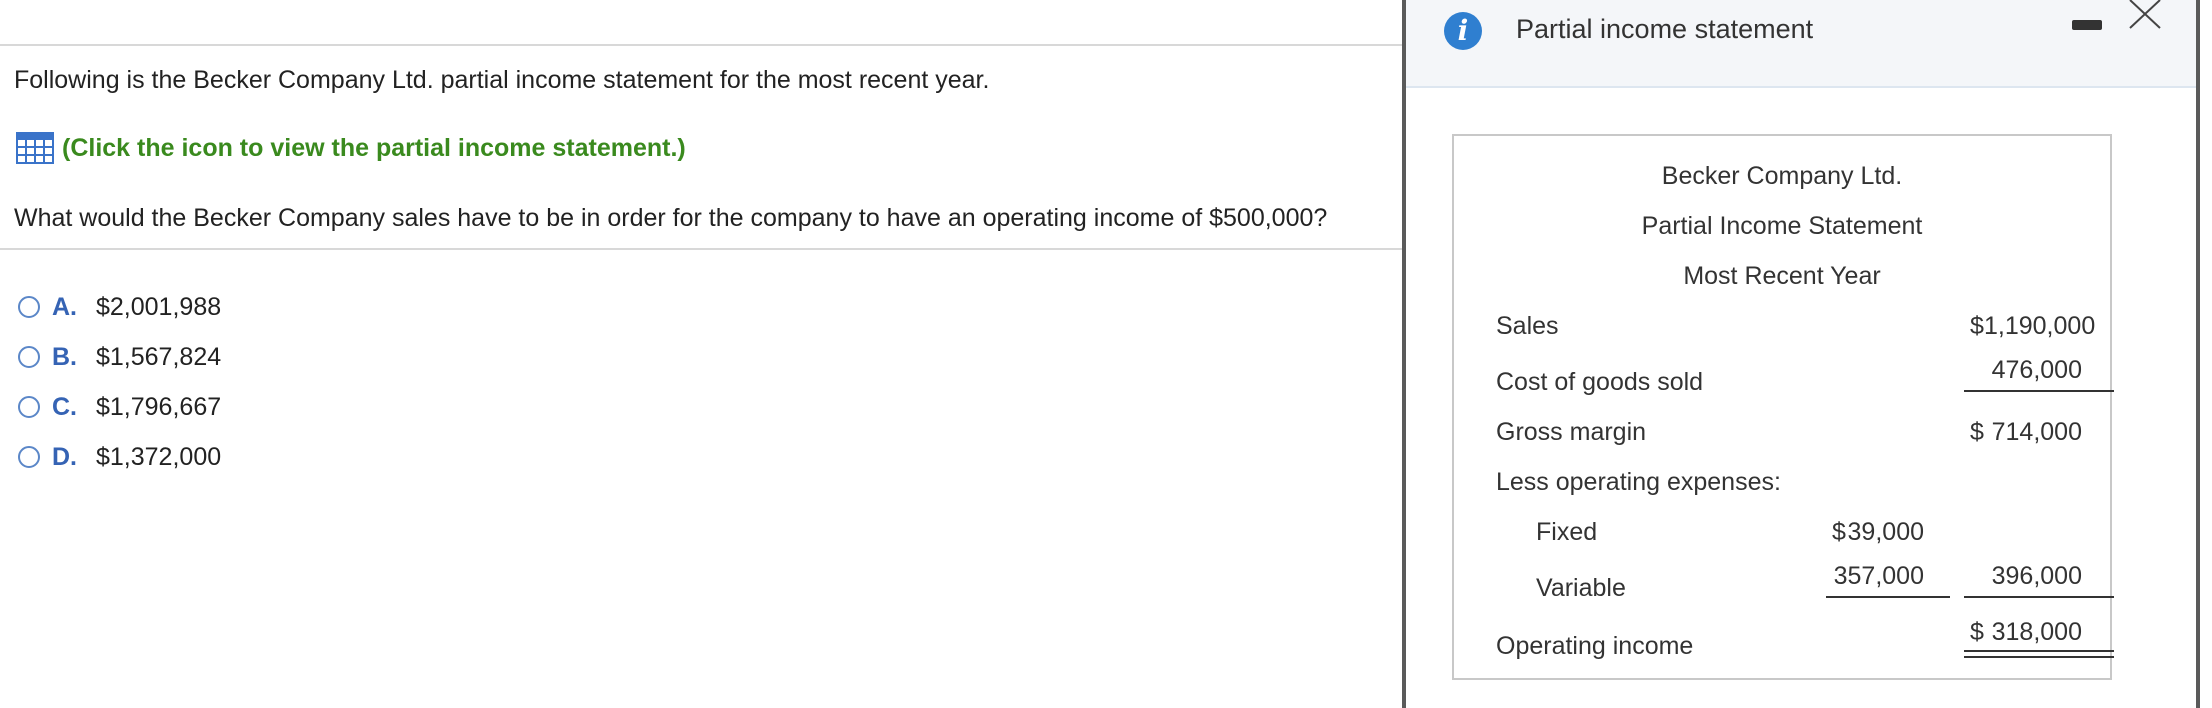 This screenshot has height=708, width=2212. I want to click on option-b: B. $1,567,824, so click(119, 357).